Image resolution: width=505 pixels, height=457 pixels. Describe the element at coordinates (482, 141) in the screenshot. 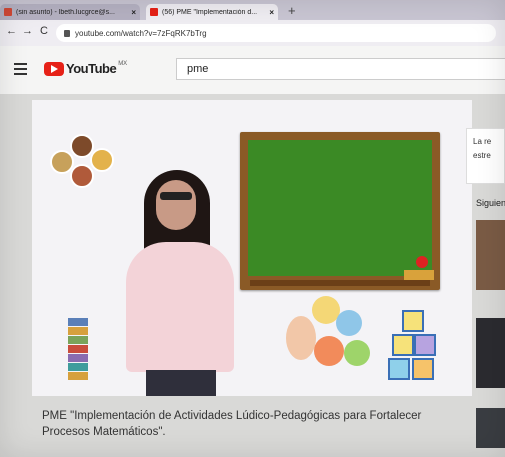

I see `info-box-text: La re` at that location.